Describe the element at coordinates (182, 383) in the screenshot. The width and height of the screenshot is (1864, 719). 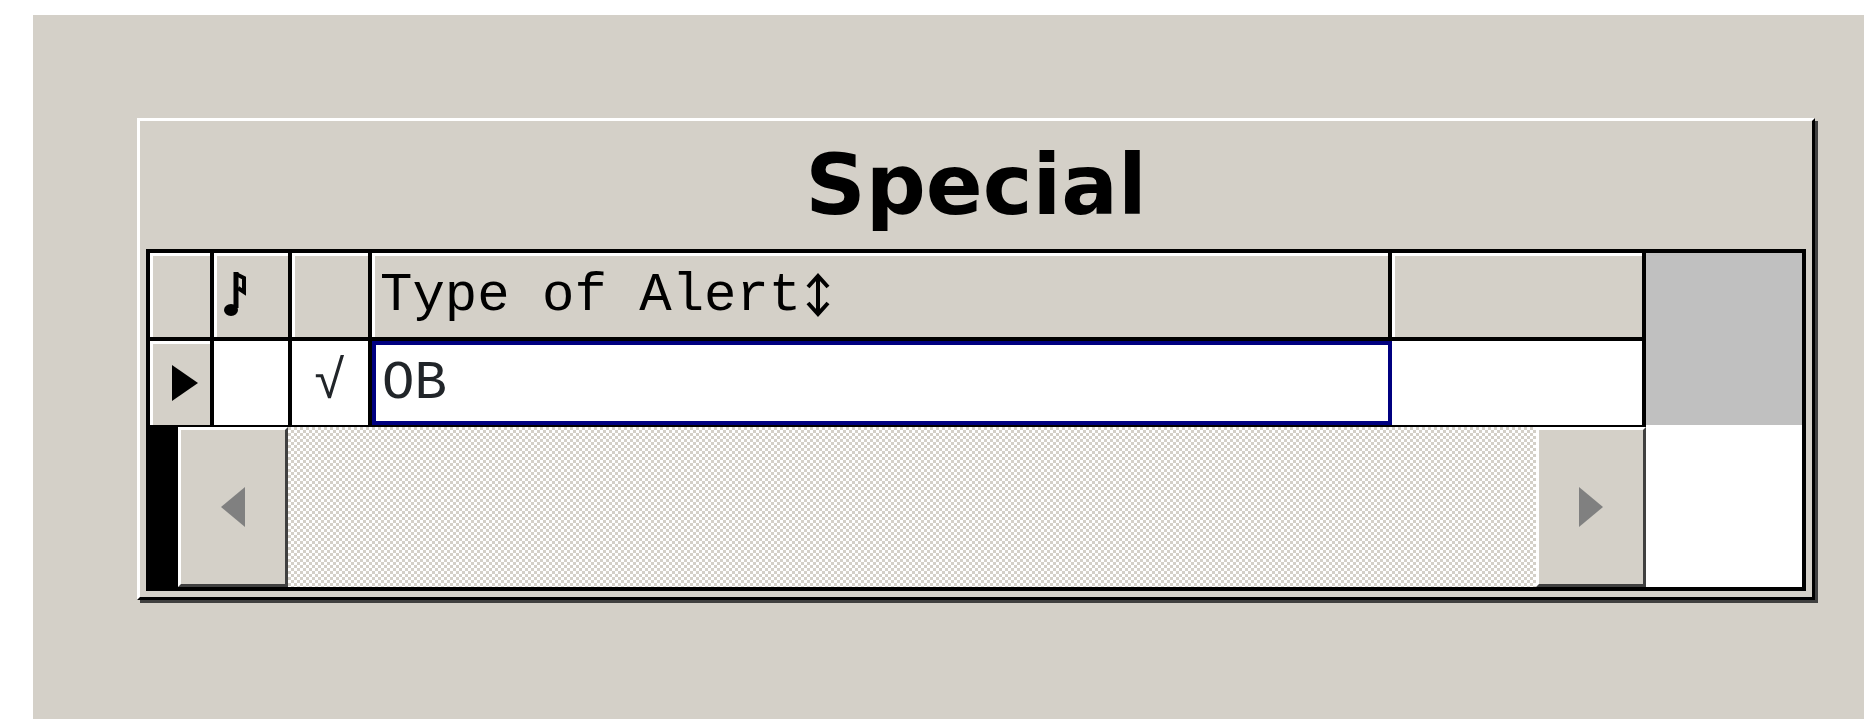
I see `row-selector` at that location.